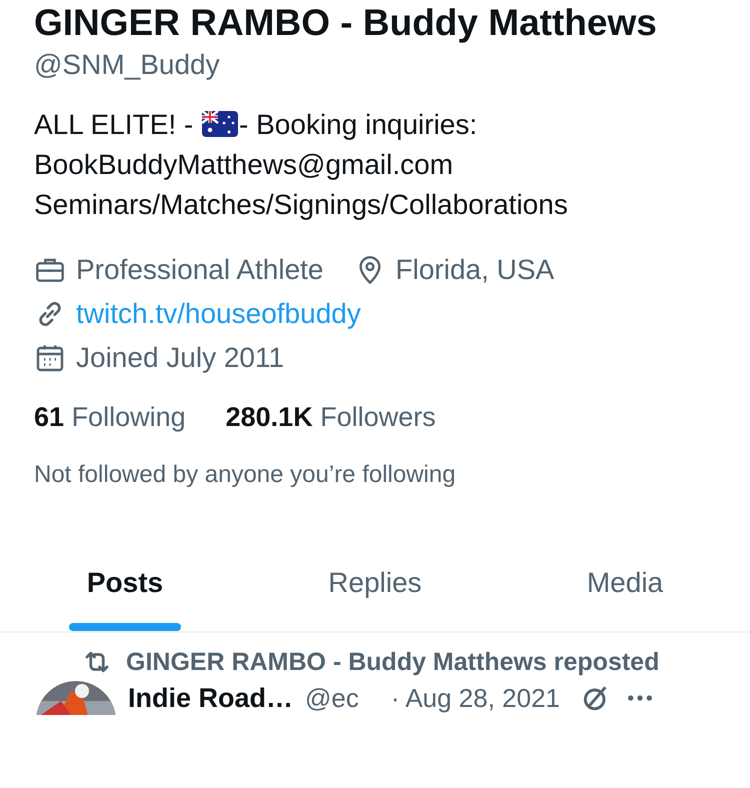 Image resolution: width=750 pixels, height=788 pixels. I want to click on profile-name: GINGER RAMBO - Buddy Matthews, so click(346, 23).